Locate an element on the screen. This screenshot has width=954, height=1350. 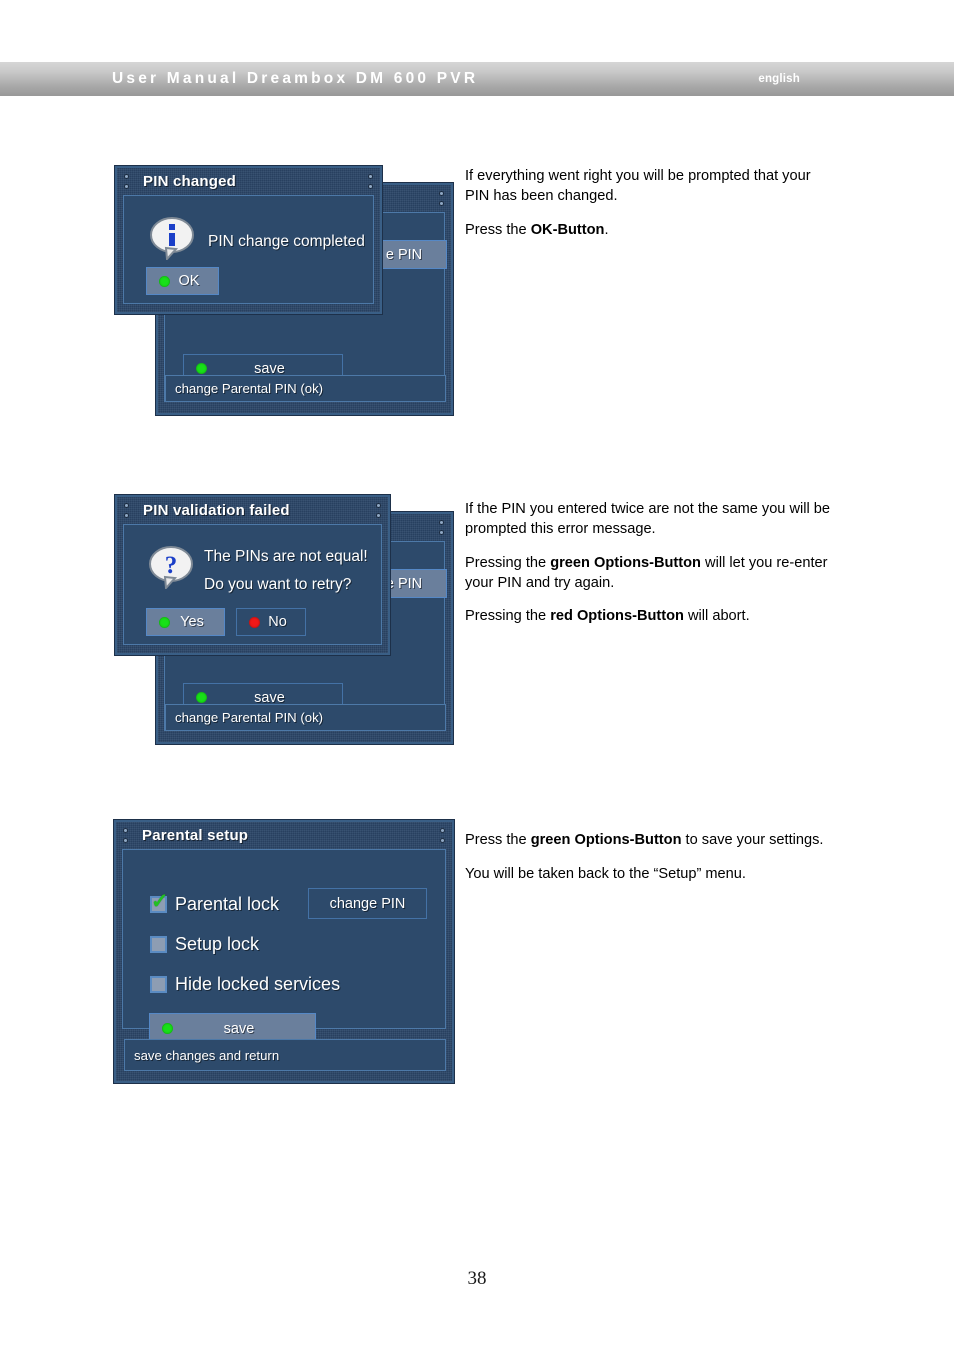
pin-changed-dialog: PIN changed PIN change completed OK is located at coordinates (248, 240).